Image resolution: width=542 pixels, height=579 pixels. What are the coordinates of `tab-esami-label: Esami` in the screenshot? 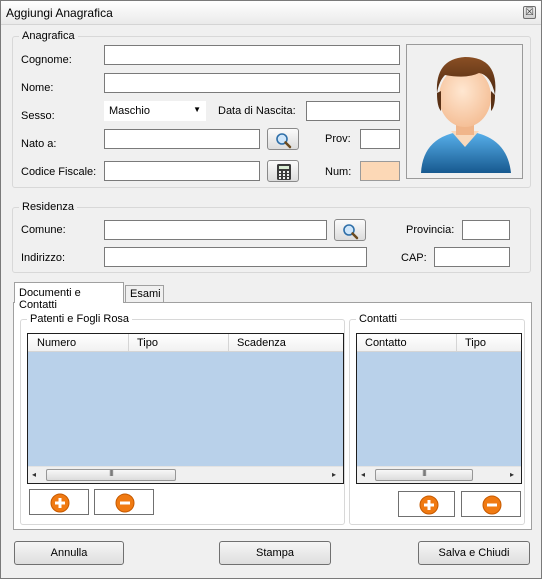 It's located at (145, 294).